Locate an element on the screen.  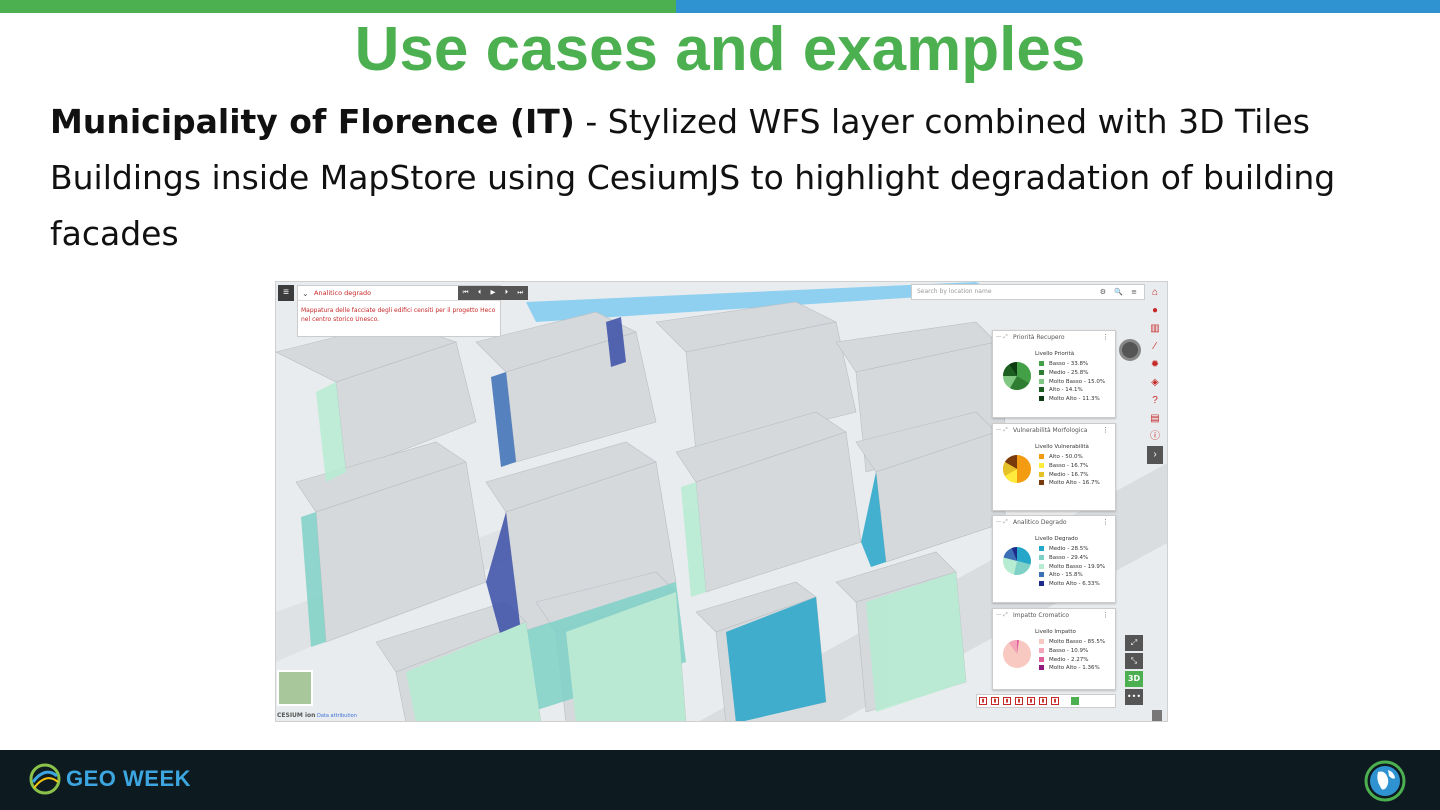
legend-item: Molto Basso - 15.0% is located at coordinates (1072, 382).